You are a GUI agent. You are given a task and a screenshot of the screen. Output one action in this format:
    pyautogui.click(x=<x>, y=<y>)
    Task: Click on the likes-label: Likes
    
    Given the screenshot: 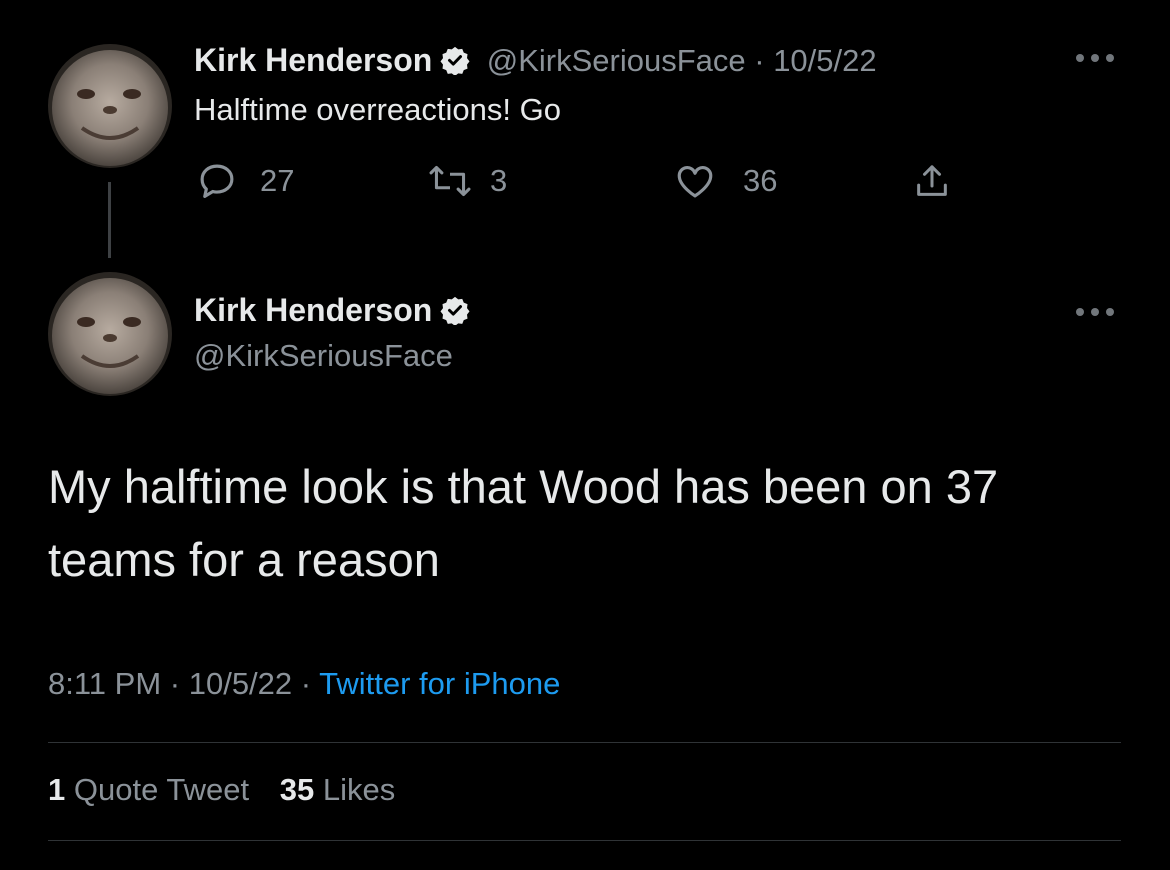 What is the action you would take?
    pyautogui.click(x=359, y=789)
    